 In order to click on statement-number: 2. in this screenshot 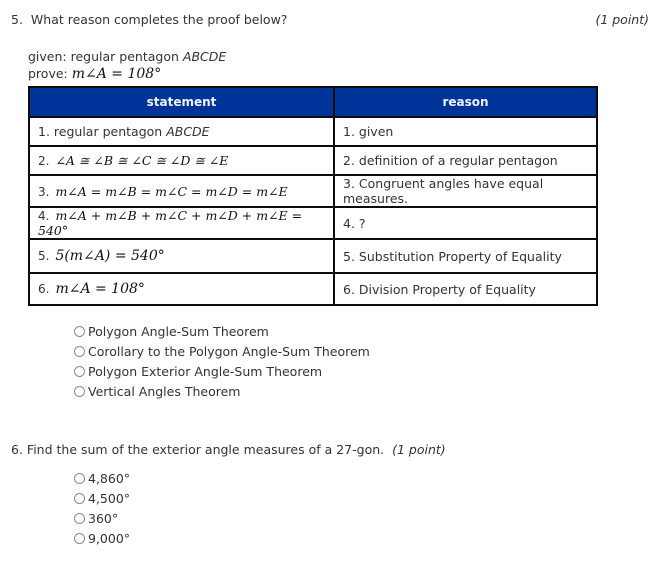, I will do `click(44, 161)`.